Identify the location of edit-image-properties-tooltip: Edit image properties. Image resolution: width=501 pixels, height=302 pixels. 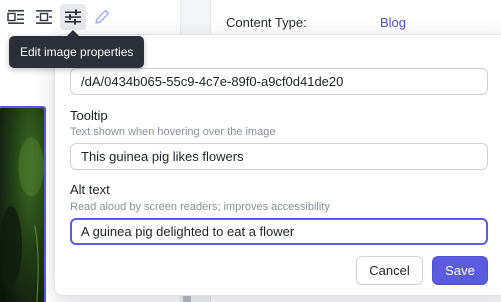
(77, 49).